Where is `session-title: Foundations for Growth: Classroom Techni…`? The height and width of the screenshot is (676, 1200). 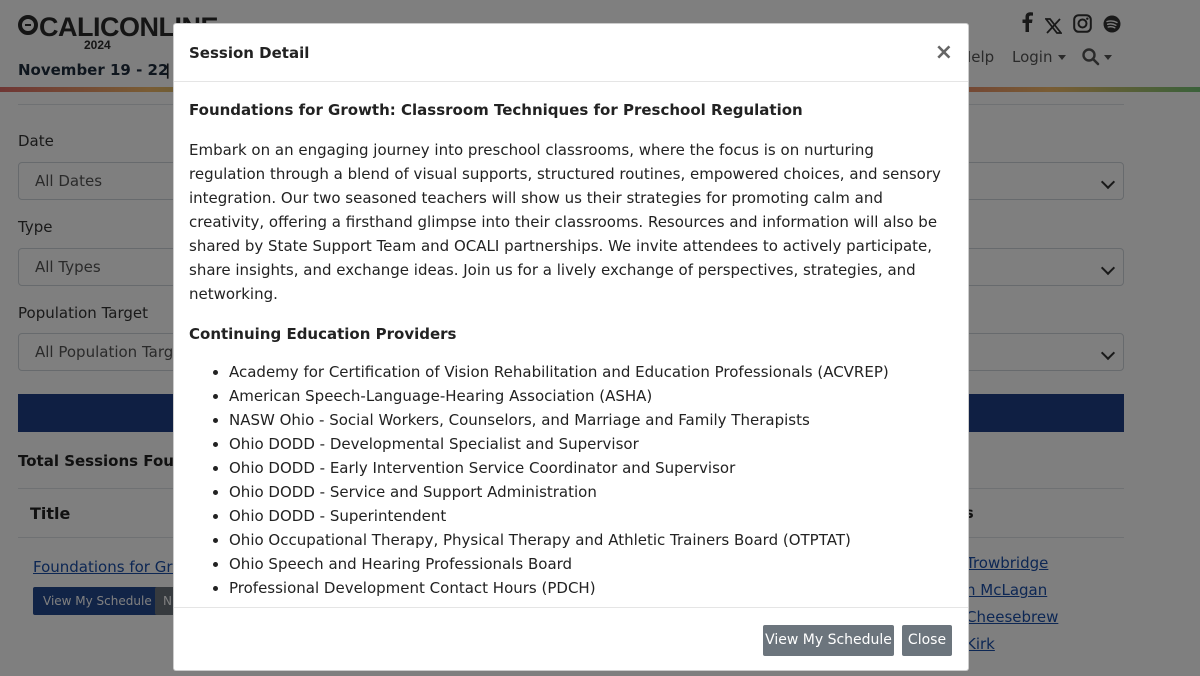 session-title: Foundations for Growth: Classroom Techni… is located at coordinates (496, 110).